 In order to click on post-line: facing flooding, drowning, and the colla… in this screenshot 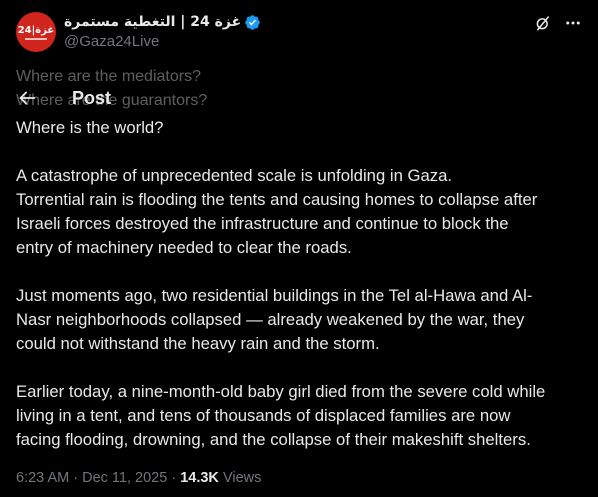, I will do `click(273, 439)`.